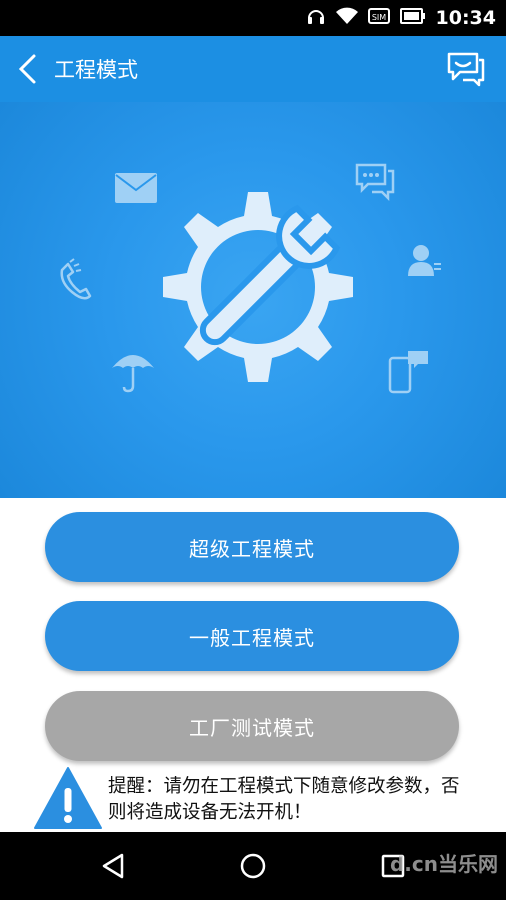  I want to click on wrench-gear-icon, so click(258, 287).